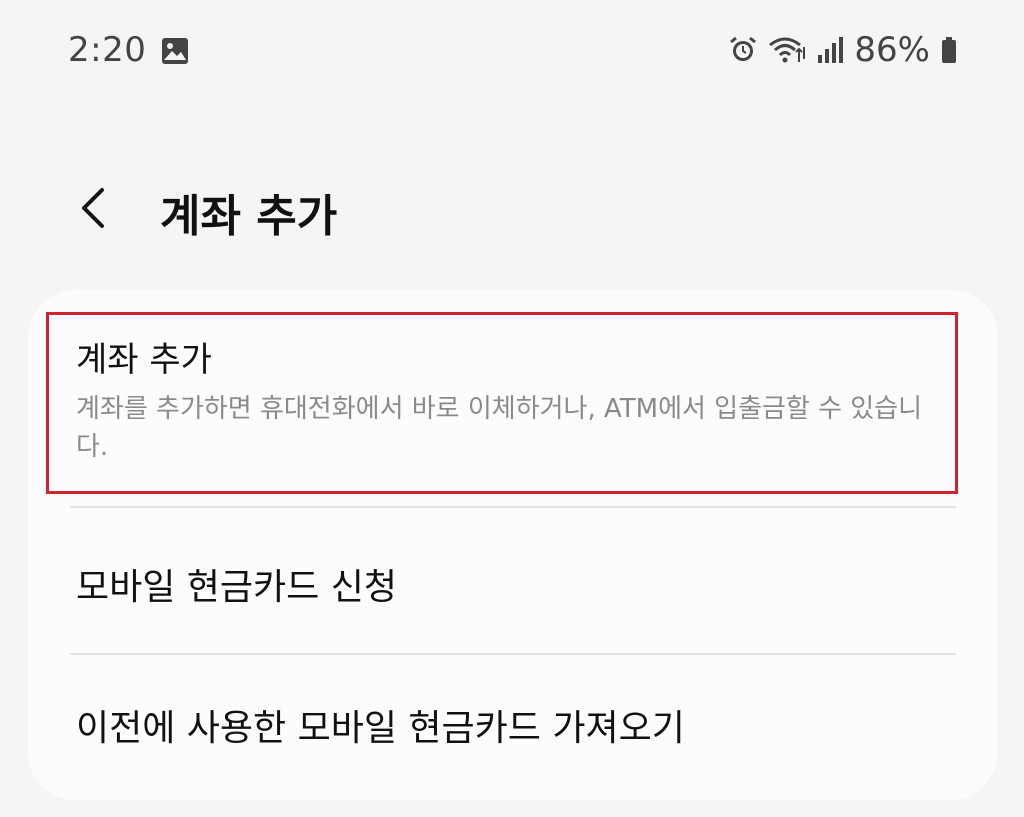 Image resolution: width=1024 pixels, height=817 pixels. I want to click on status-bar: 2:20 86%, so click(512, 50).